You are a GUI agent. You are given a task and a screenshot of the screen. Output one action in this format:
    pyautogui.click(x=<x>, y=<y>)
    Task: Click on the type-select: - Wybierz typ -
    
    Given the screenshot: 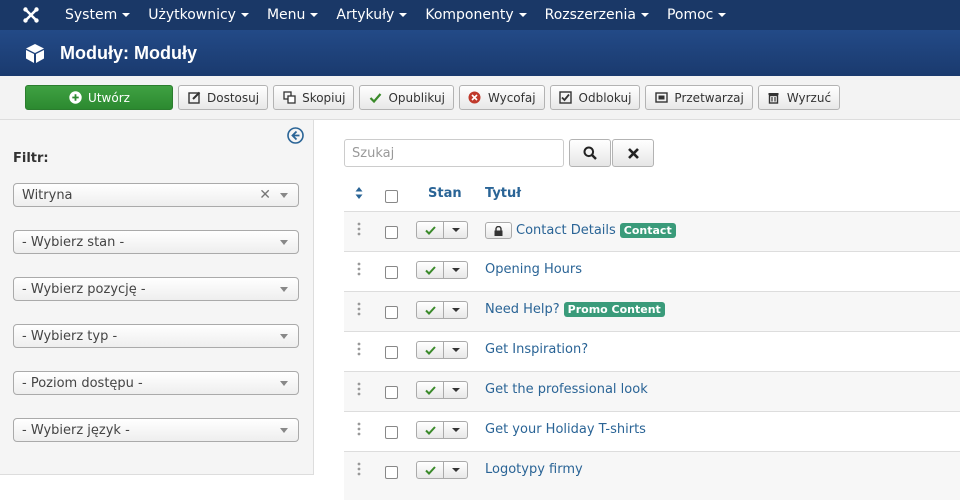 What is the action you would take?
    pyautogui.click(x=156, y=336)
    